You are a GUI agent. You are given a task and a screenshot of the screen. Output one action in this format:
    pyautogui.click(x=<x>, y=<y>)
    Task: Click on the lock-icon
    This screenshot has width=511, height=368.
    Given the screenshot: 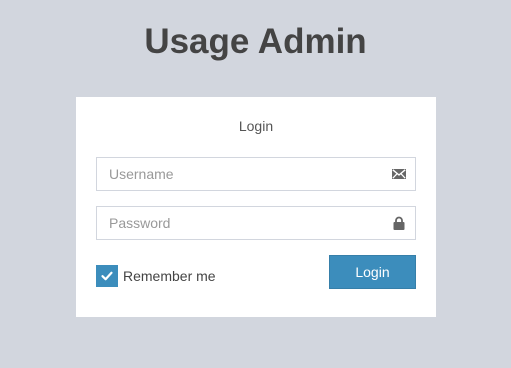 What is the action you would take?
    pyautogui.click(x=399, y=223)
    